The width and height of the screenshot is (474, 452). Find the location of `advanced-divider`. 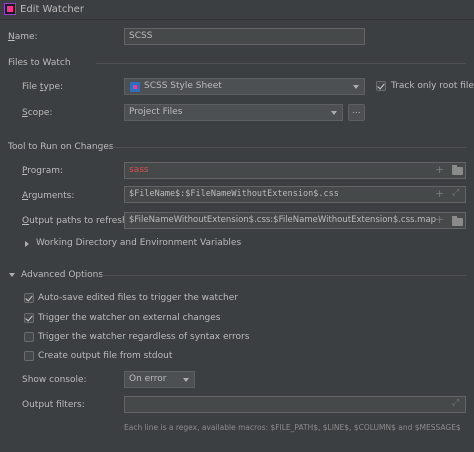

advanced-divider is located at coordinates (283, 275).